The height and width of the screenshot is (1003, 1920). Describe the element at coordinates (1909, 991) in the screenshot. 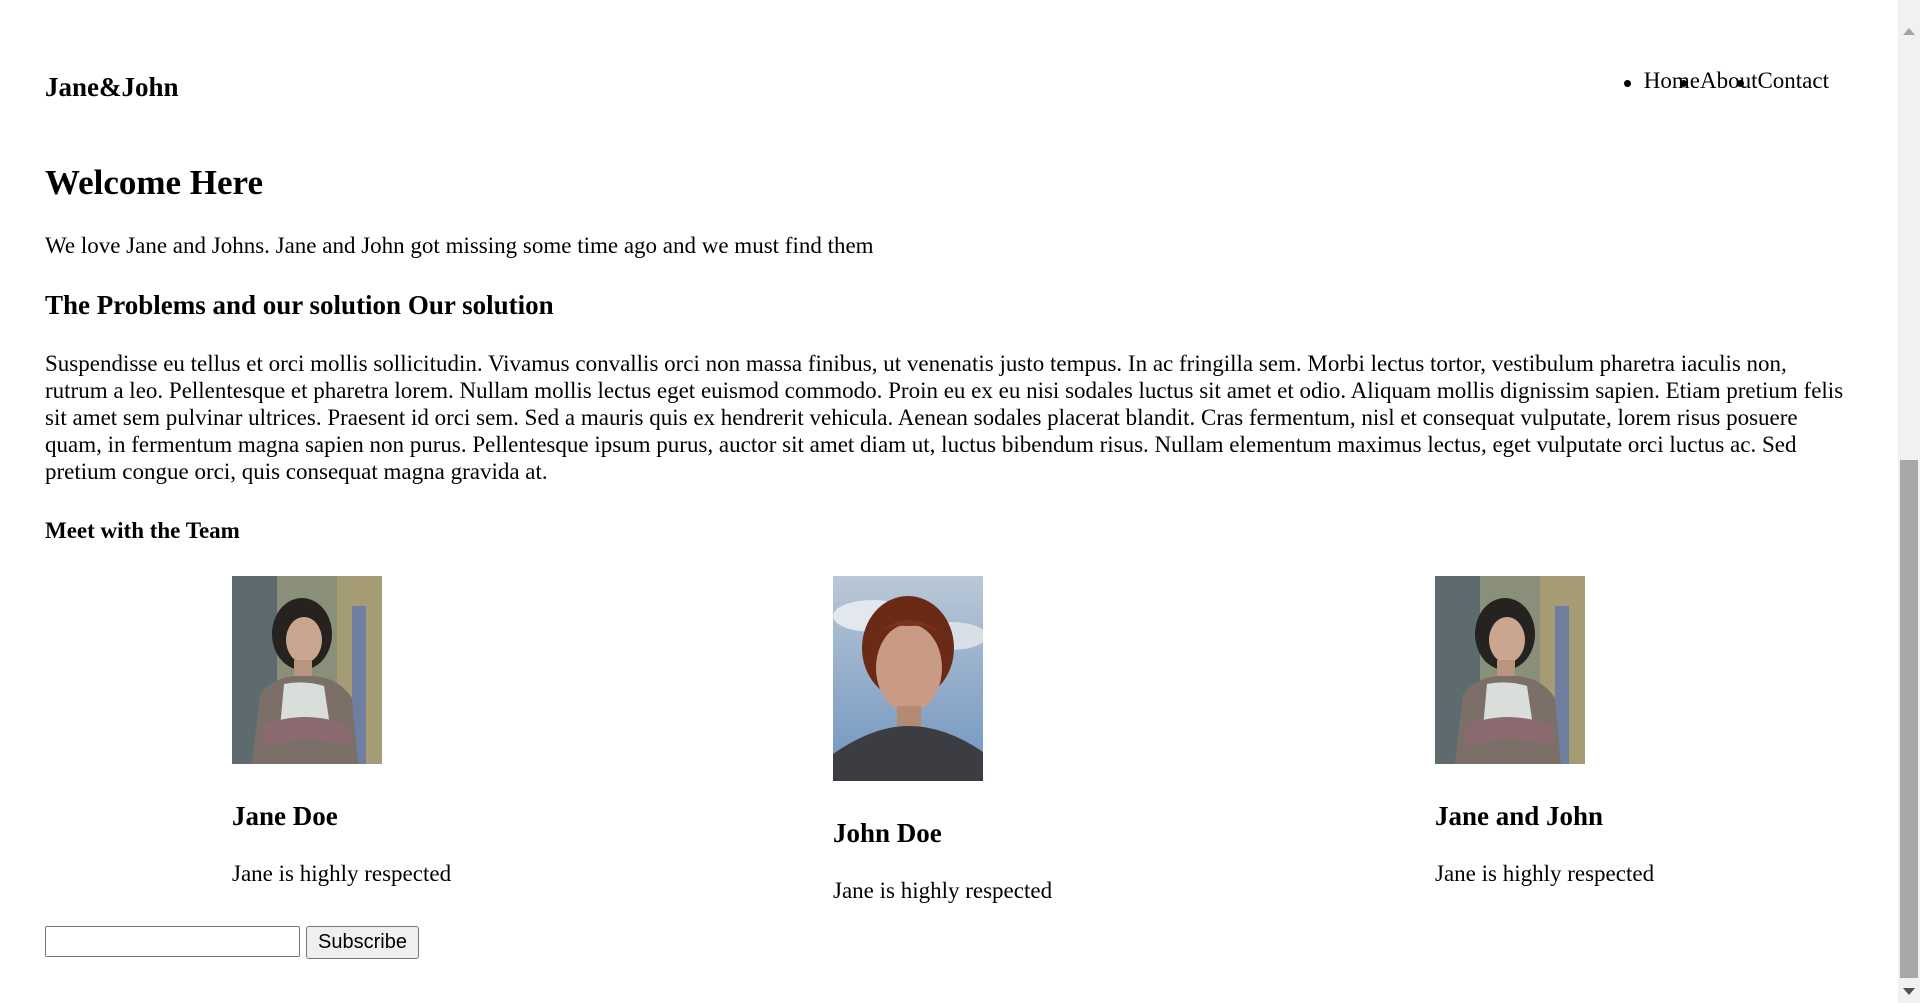

I see `scroll-down-arrow-icon` at that location.